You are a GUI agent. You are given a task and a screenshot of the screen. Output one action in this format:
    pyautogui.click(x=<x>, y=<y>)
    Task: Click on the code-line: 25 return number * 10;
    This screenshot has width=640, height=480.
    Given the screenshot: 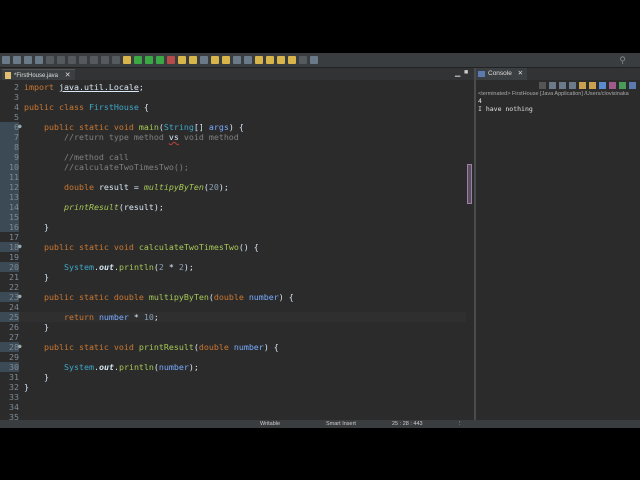 What is the action you would take?
    pyautogui.click(x=233, y=317)
    